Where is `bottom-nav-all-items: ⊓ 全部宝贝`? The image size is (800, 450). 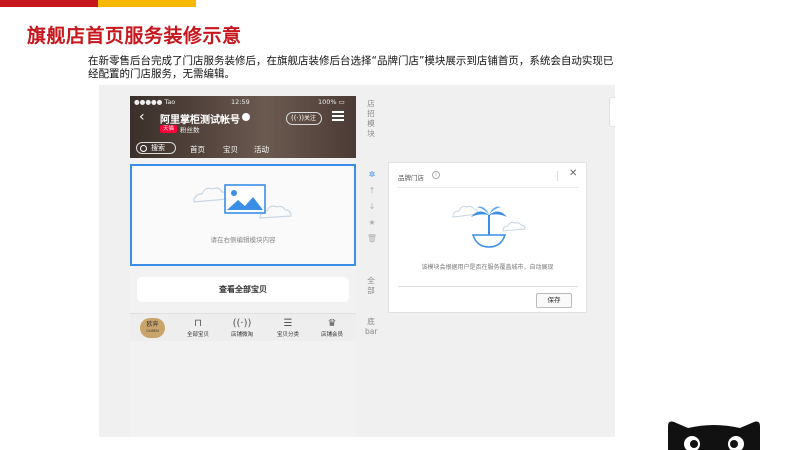 bottom-nav-all-items: ⊓ 全部宝贝 is located at coordinates (198, 327).